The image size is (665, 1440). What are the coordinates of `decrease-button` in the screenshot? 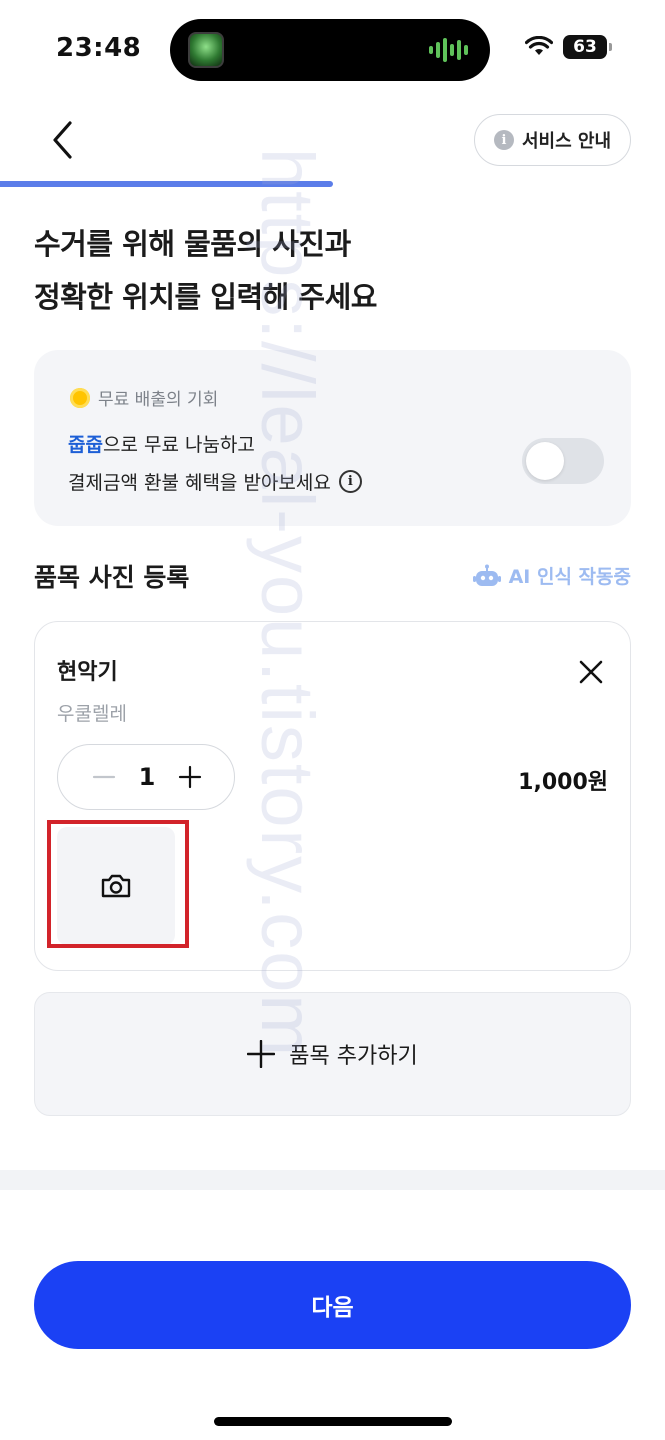 It's located at (104, 777).